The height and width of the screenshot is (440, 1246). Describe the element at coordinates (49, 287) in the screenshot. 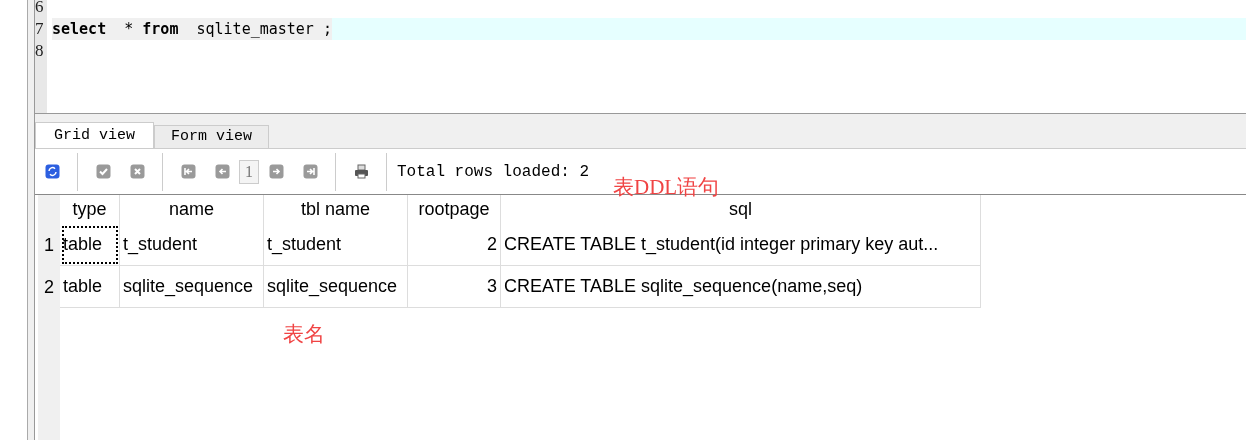

I see `row-number: 2` at that location.